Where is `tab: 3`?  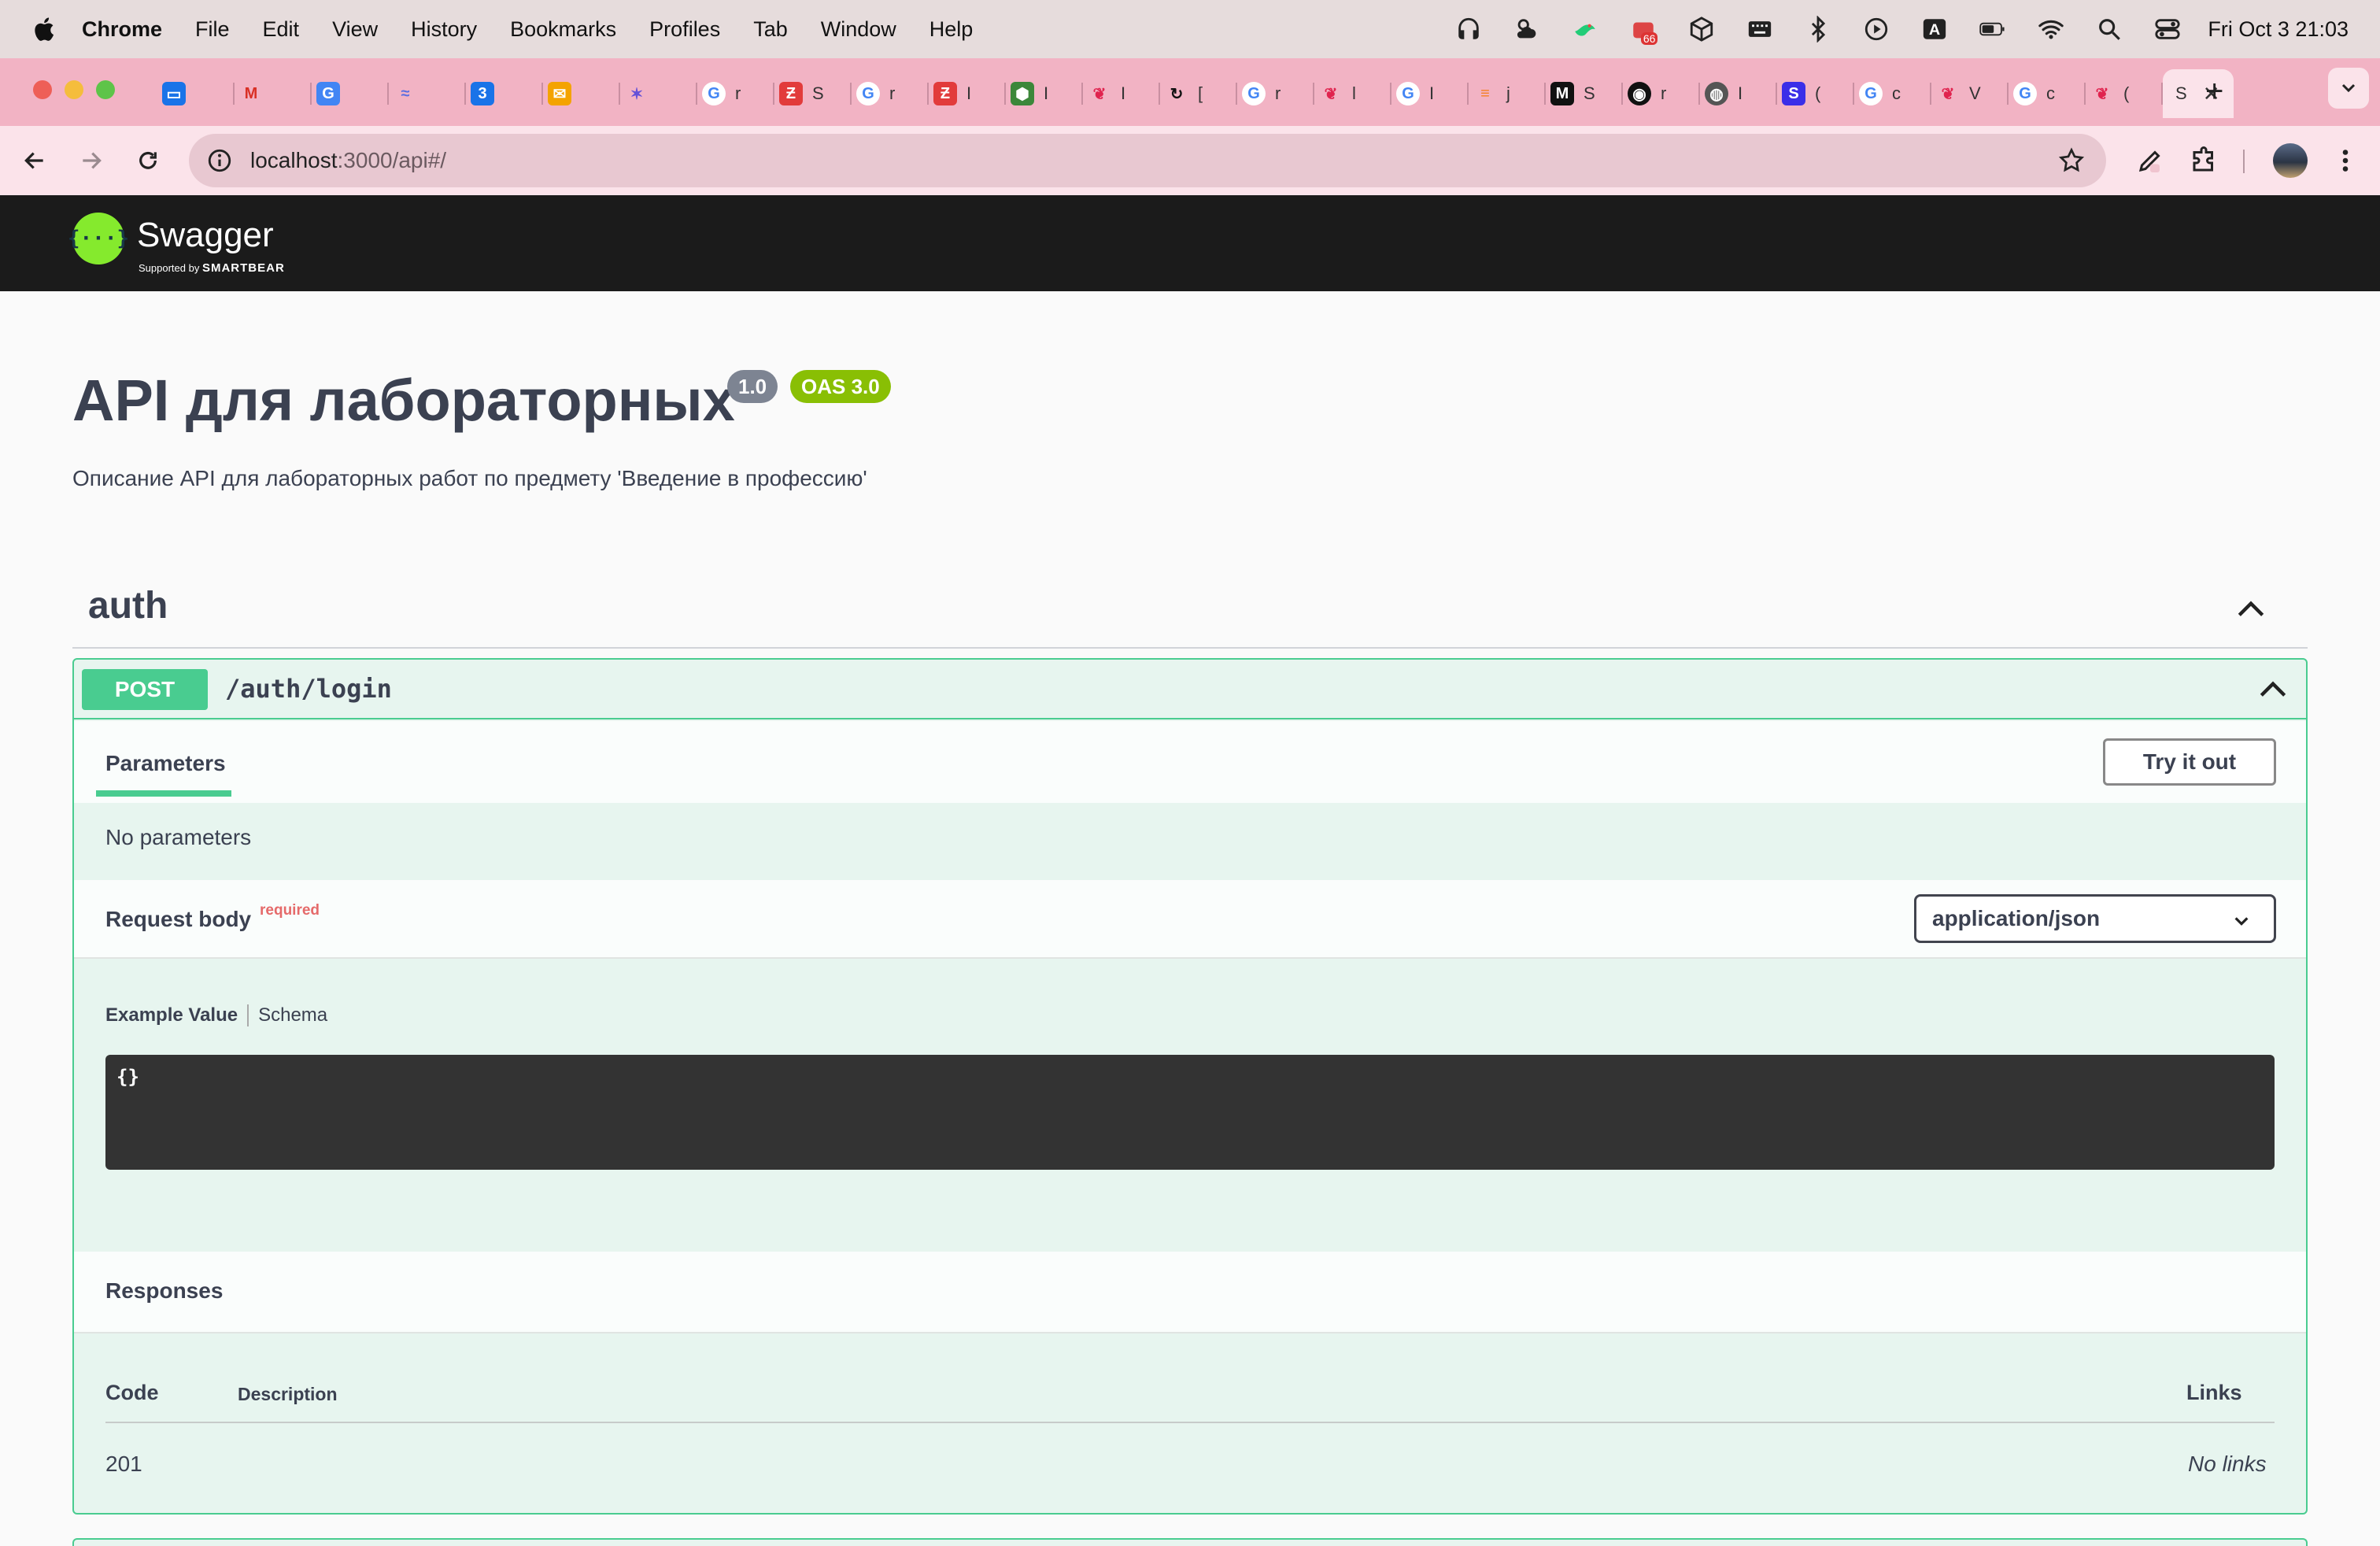 tab: 3 is located at coordinates (504, 94).